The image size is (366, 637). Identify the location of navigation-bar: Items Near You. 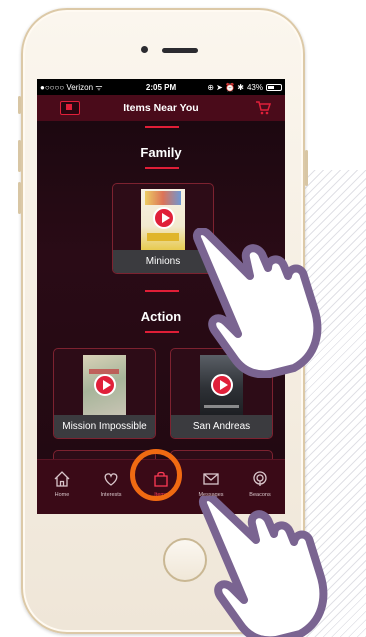
(161, 108).